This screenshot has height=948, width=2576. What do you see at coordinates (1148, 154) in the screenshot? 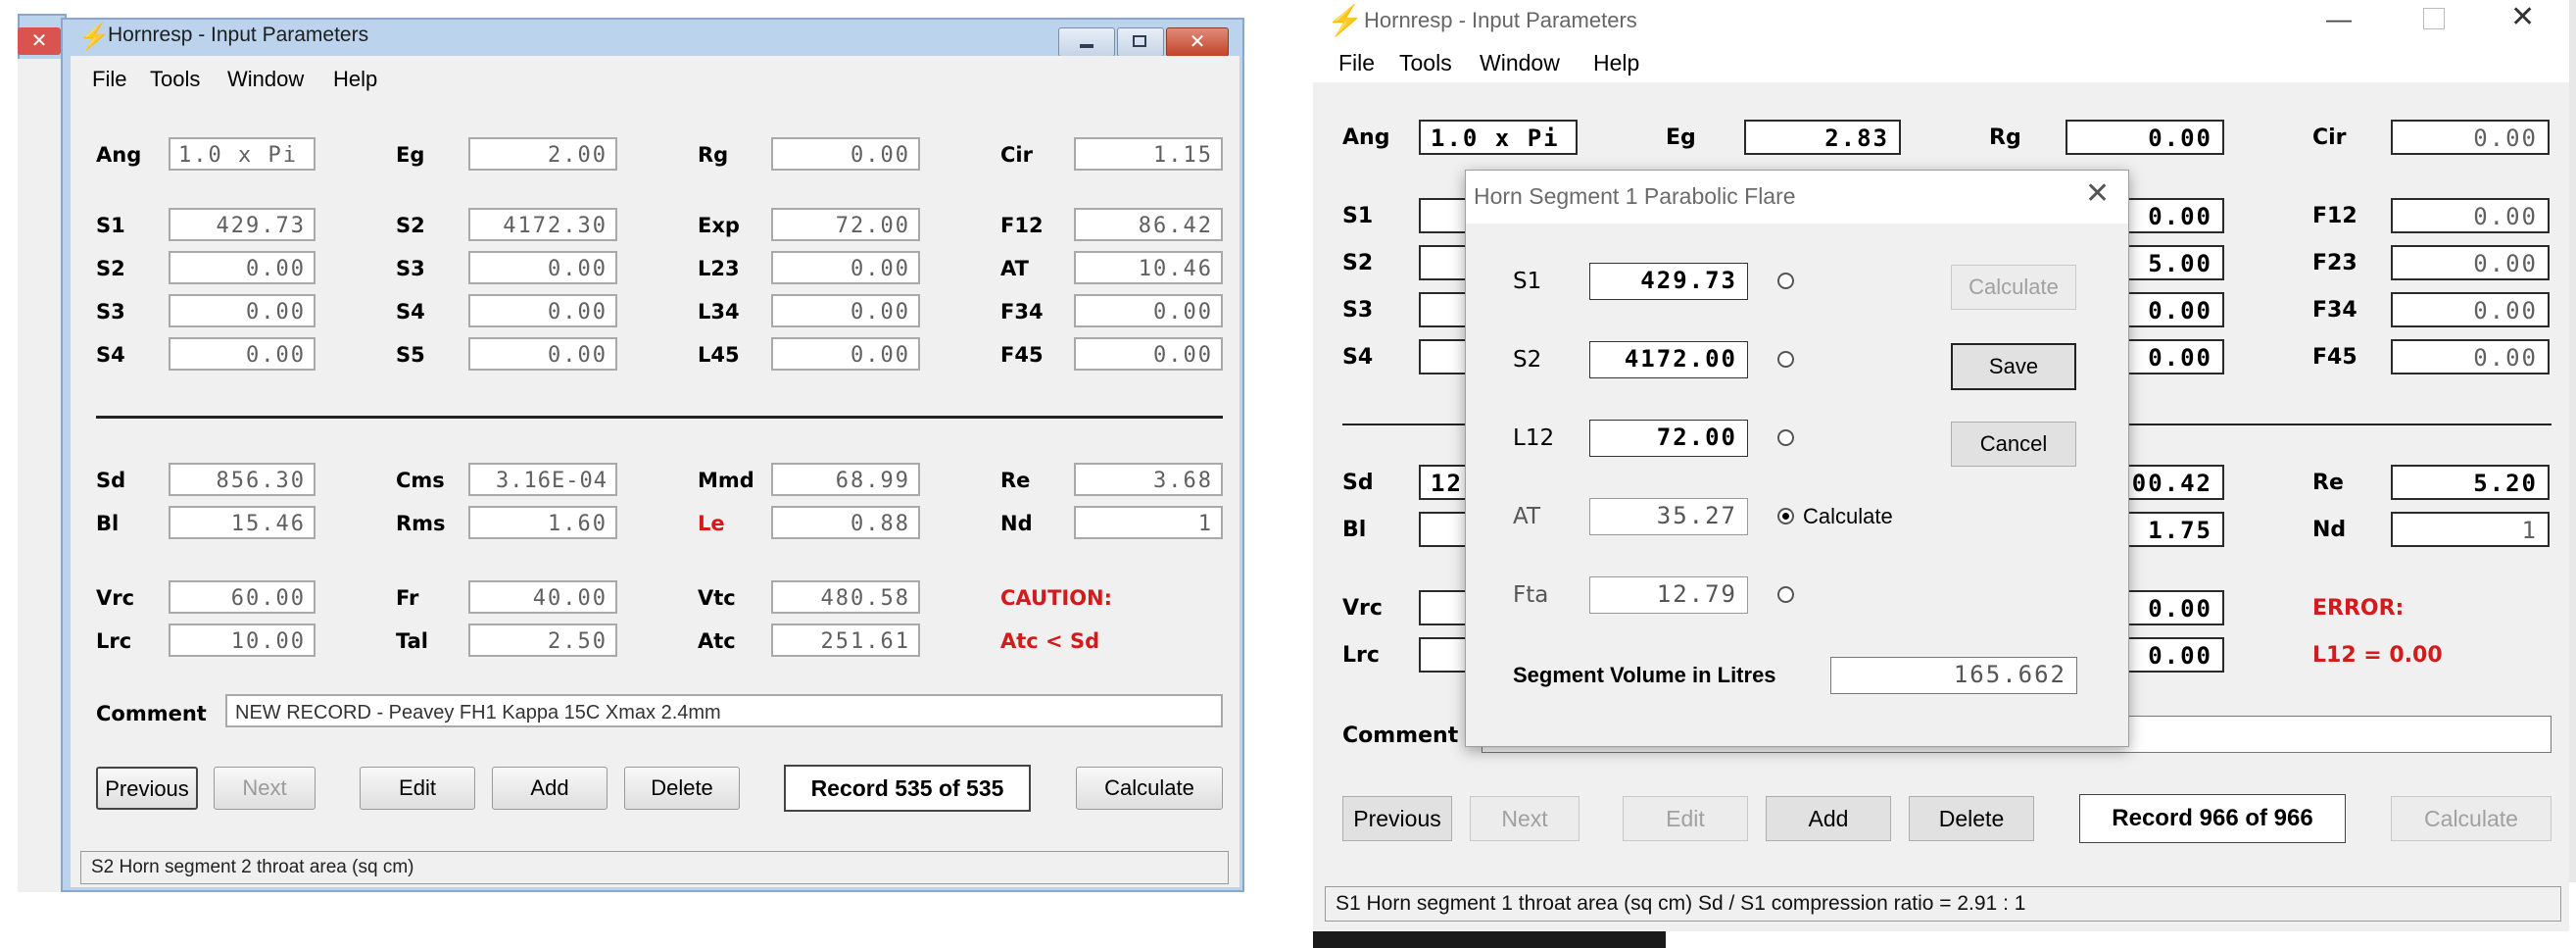
I see `field-cir: 1.15` at bounding box center [1148, 154].